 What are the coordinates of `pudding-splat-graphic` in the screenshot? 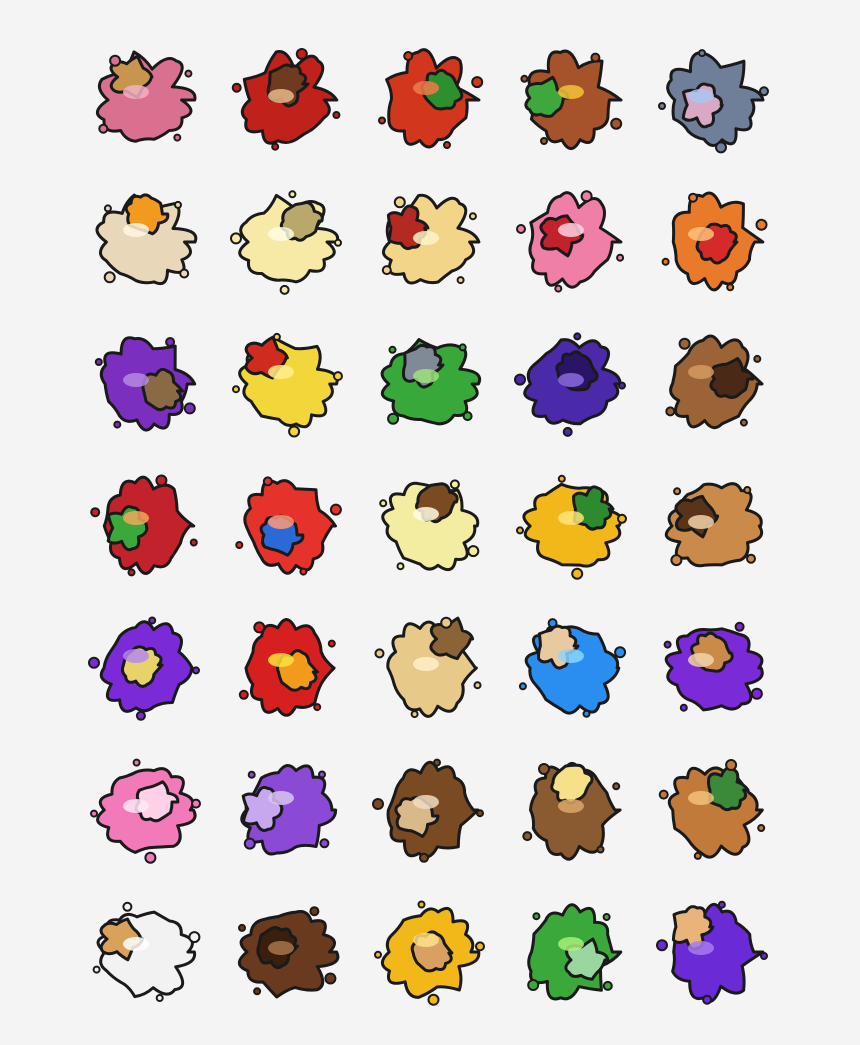 It's located at (429, 525).